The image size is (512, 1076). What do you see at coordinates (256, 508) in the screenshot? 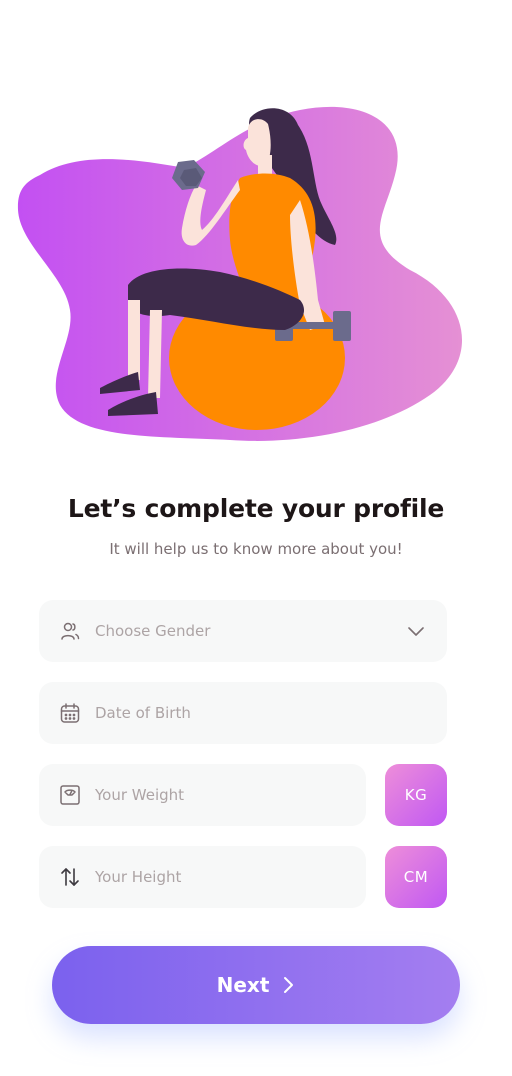
I see `page-title: Let’s complete your profile` at bounding box center [256, 508].